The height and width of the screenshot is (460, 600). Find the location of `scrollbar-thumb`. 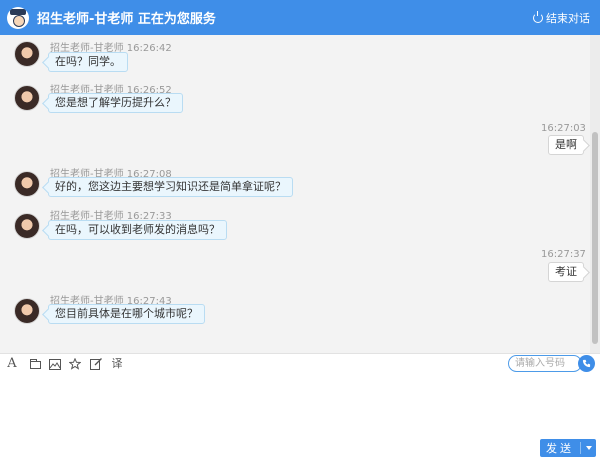

scrollbar-thumb is located at coordinates (595, 238).